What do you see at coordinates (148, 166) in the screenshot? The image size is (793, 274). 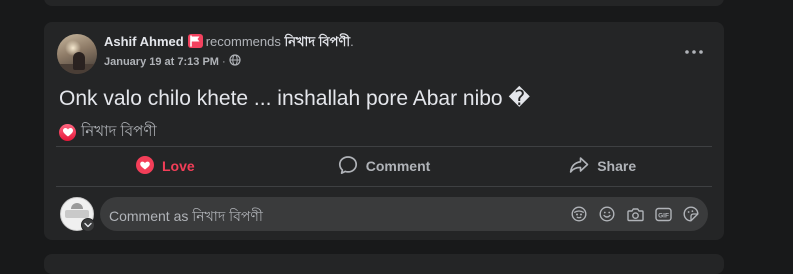 I see `heart-icon` at bounding box center [148, 166].